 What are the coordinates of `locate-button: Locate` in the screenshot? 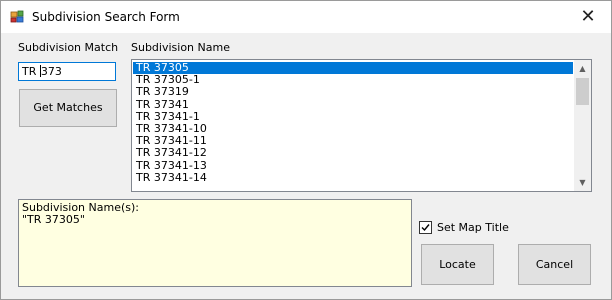 It's located at (457, 264).